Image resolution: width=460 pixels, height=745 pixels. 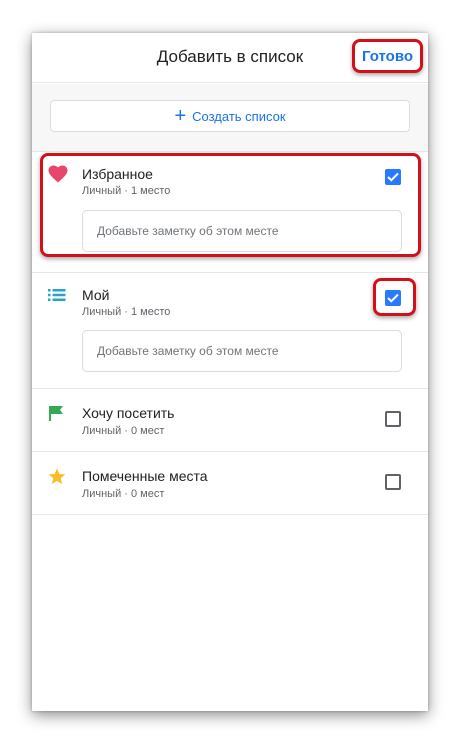 I want to click on list-icon, so click(x=58, y=297).